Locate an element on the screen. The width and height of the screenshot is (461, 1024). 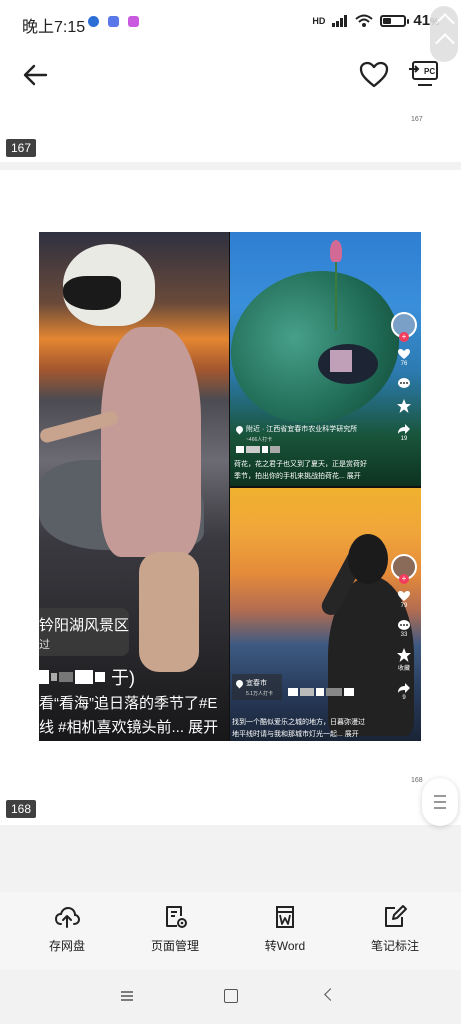
pc-label: PC is located at coordinates (429, 71).